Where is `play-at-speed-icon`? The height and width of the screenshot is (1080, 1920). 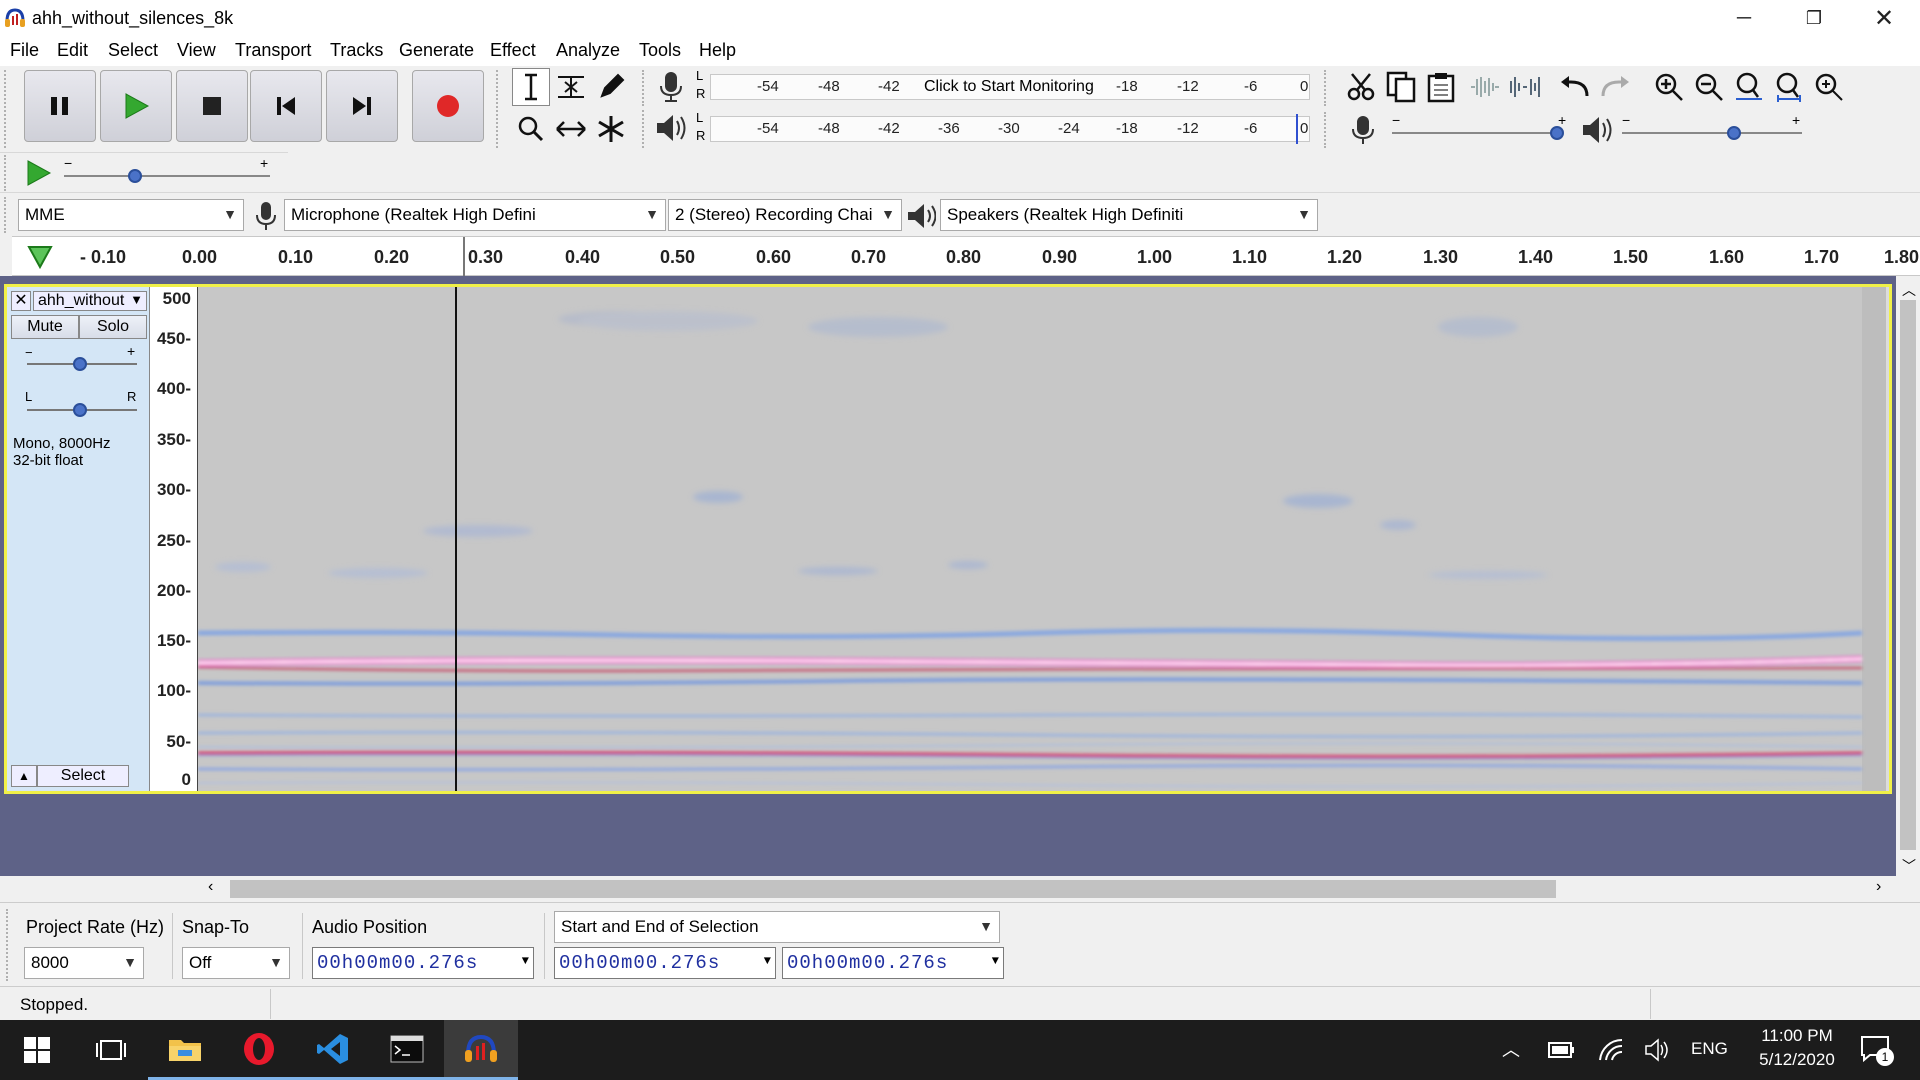
play-at-speed-icon is located at coordinates (38, 173).